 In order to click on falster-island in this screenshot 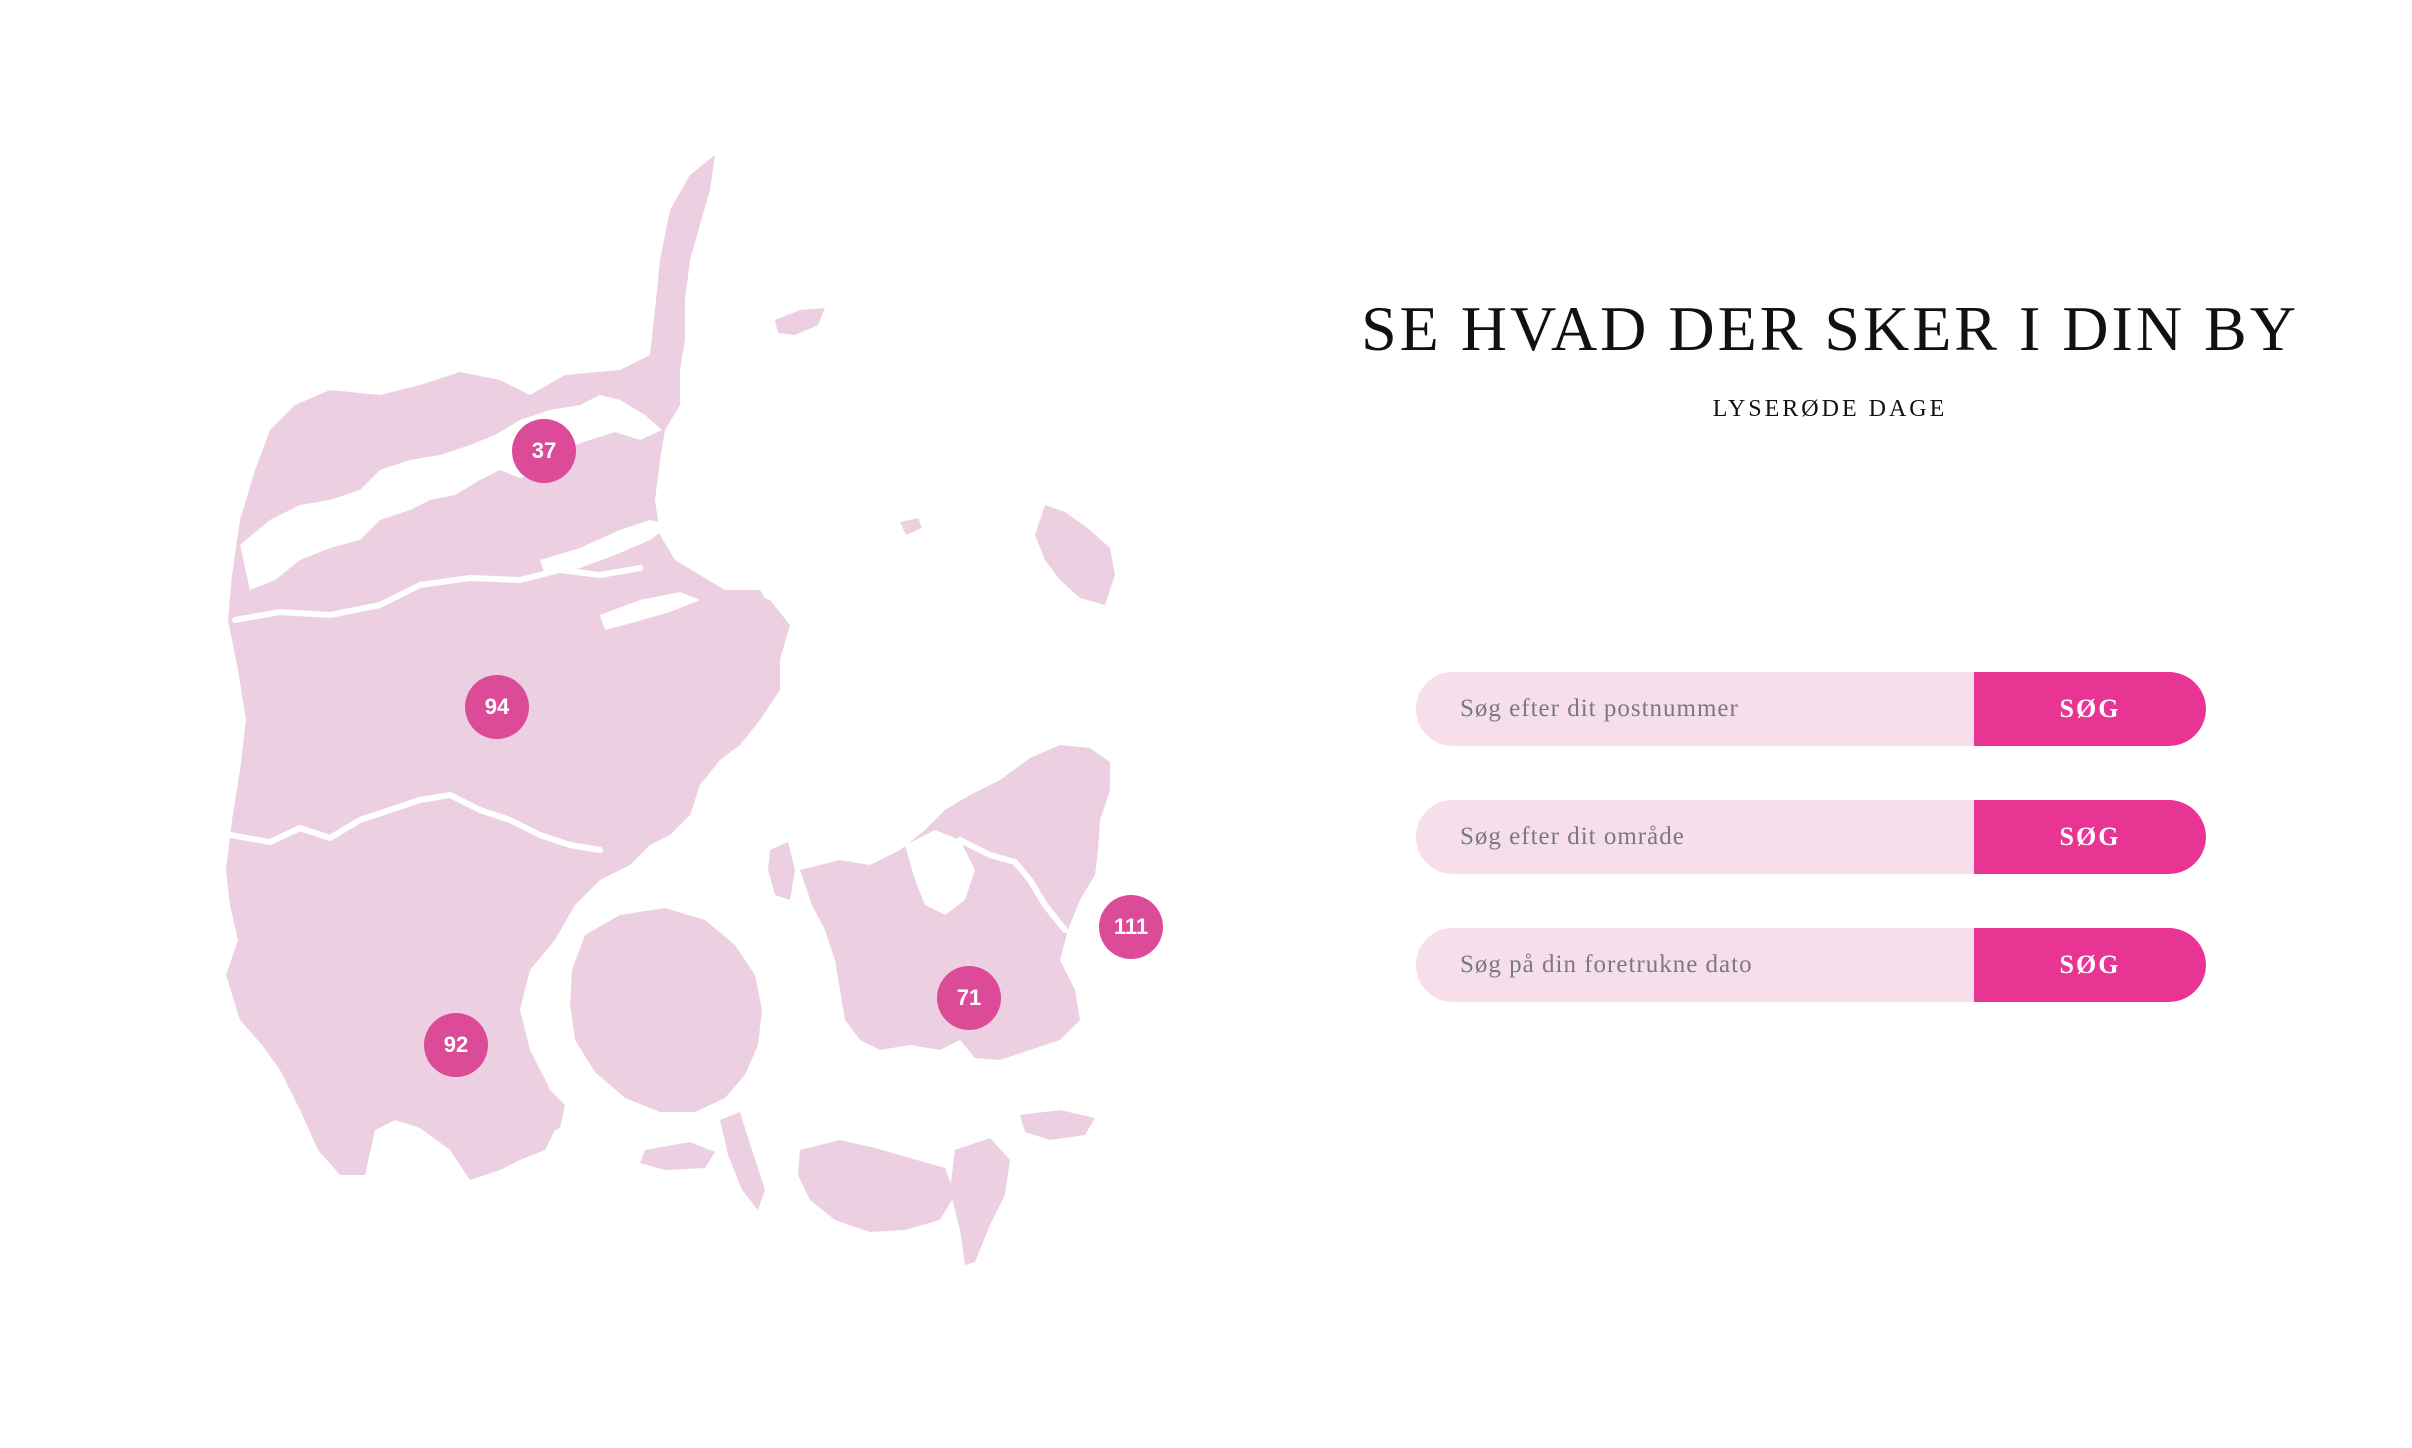, I will do `click(980, 1201)`.